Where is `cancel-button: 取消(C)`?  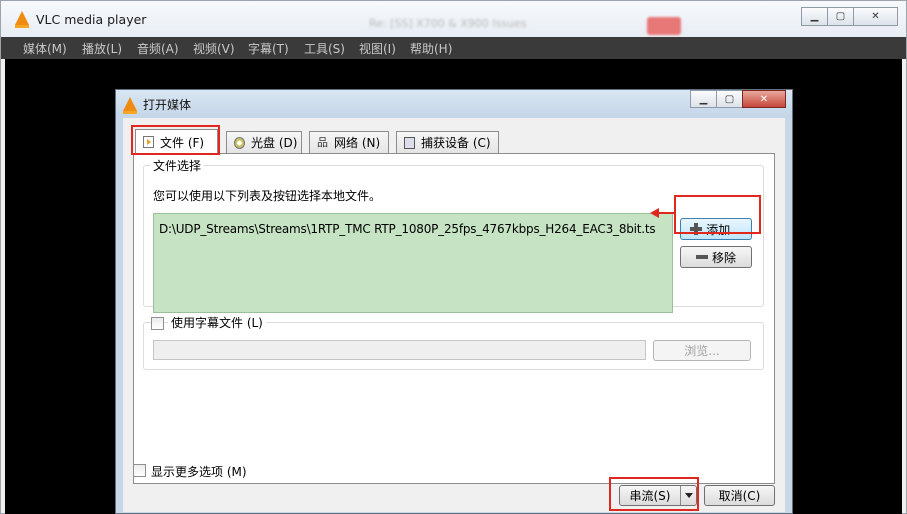 cancel-button: 取消(C) is located at coordinates (739, 495).